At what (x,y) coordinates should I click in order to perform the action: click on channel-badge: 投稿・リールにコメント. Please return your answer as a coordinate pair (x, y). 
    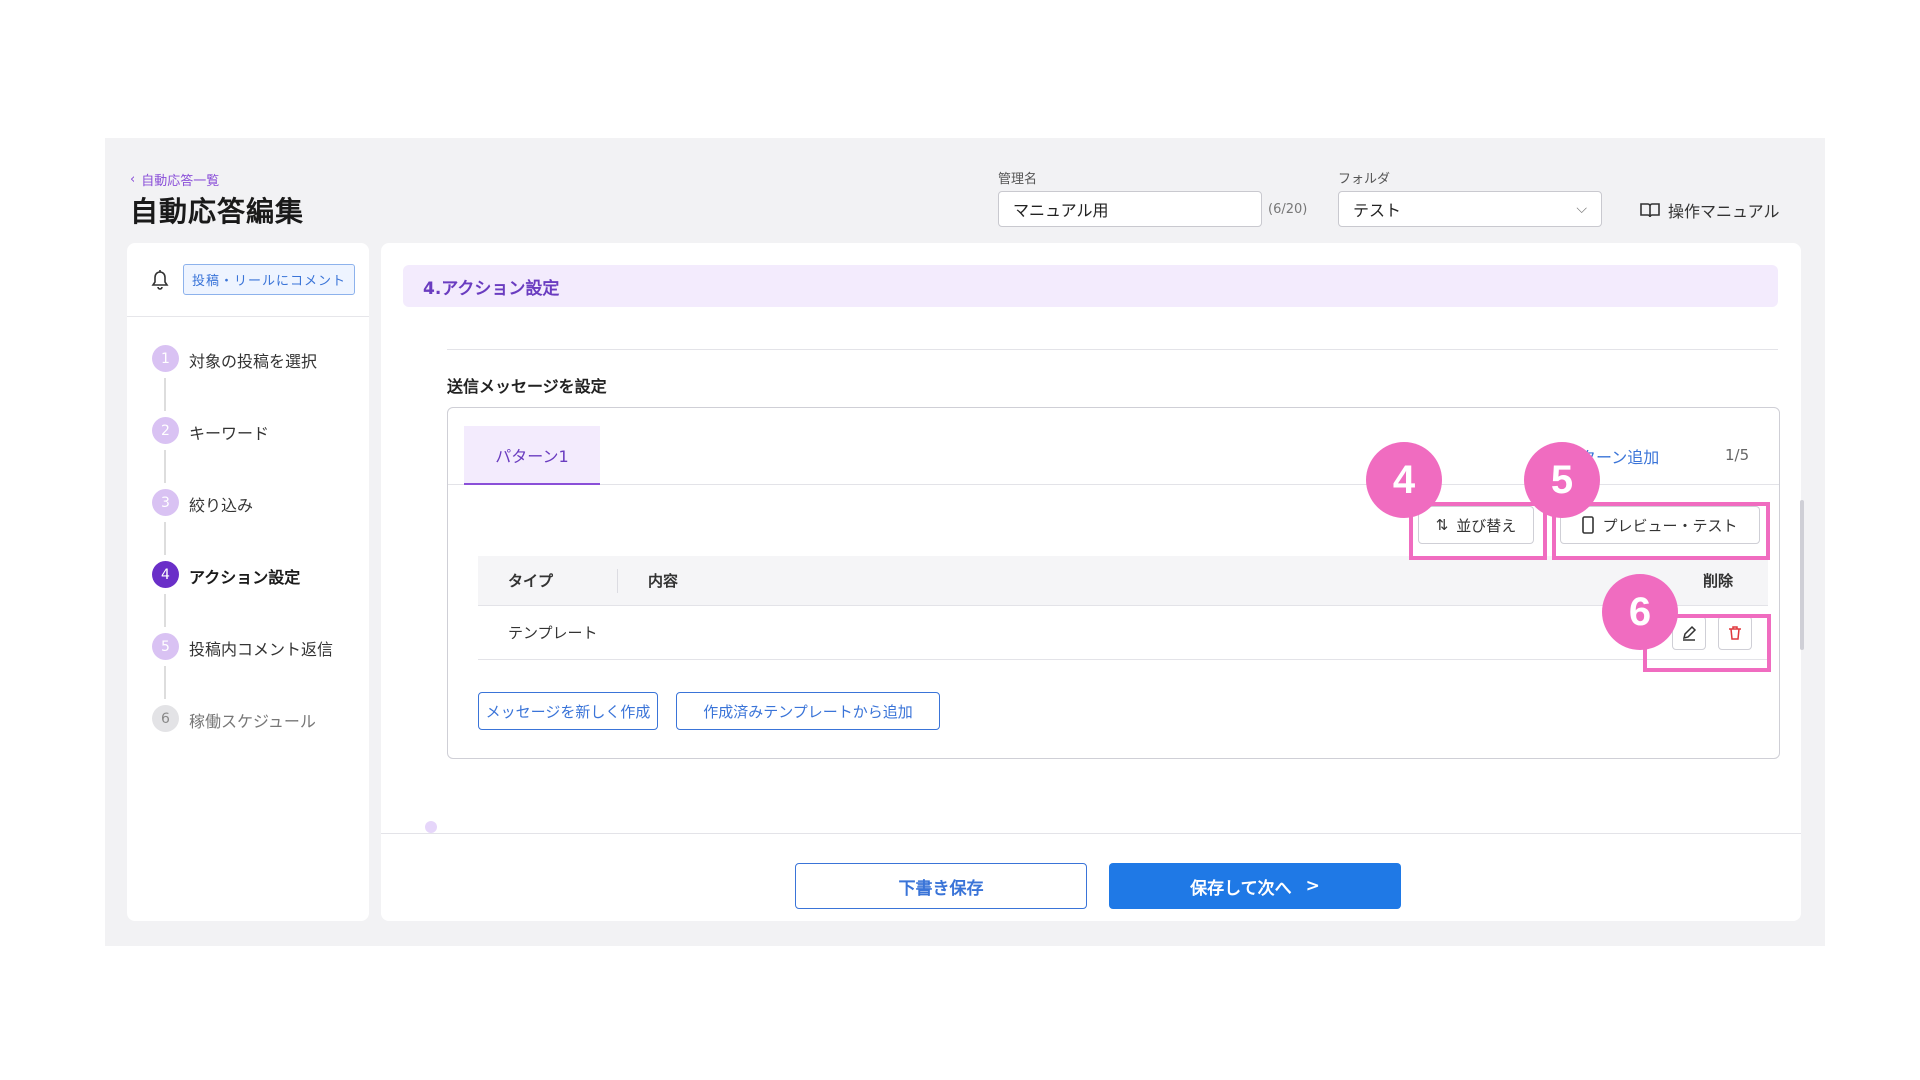
    Looking at the image, I should click on (269, 279).